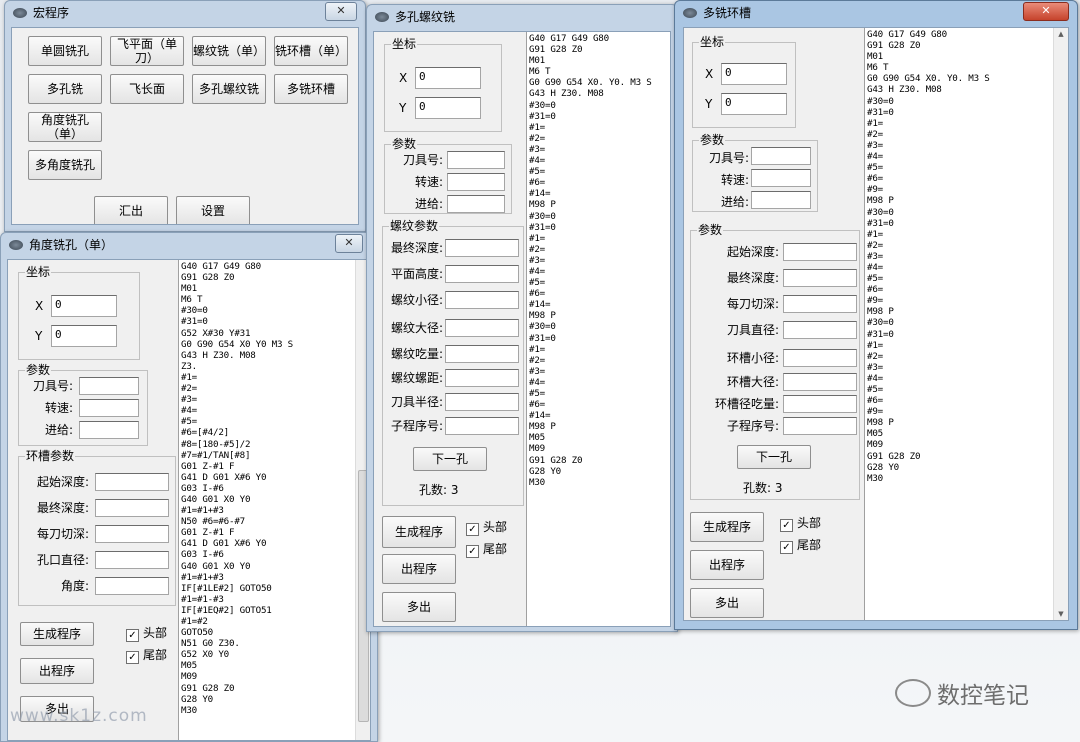 The height and width of the screenshot is (742, 1080). What do you see at coordinates (311, 51) in the screenshot?
I see `ring-groove-single-button: 铣环槽（单）` at bounding box center [311, 51].